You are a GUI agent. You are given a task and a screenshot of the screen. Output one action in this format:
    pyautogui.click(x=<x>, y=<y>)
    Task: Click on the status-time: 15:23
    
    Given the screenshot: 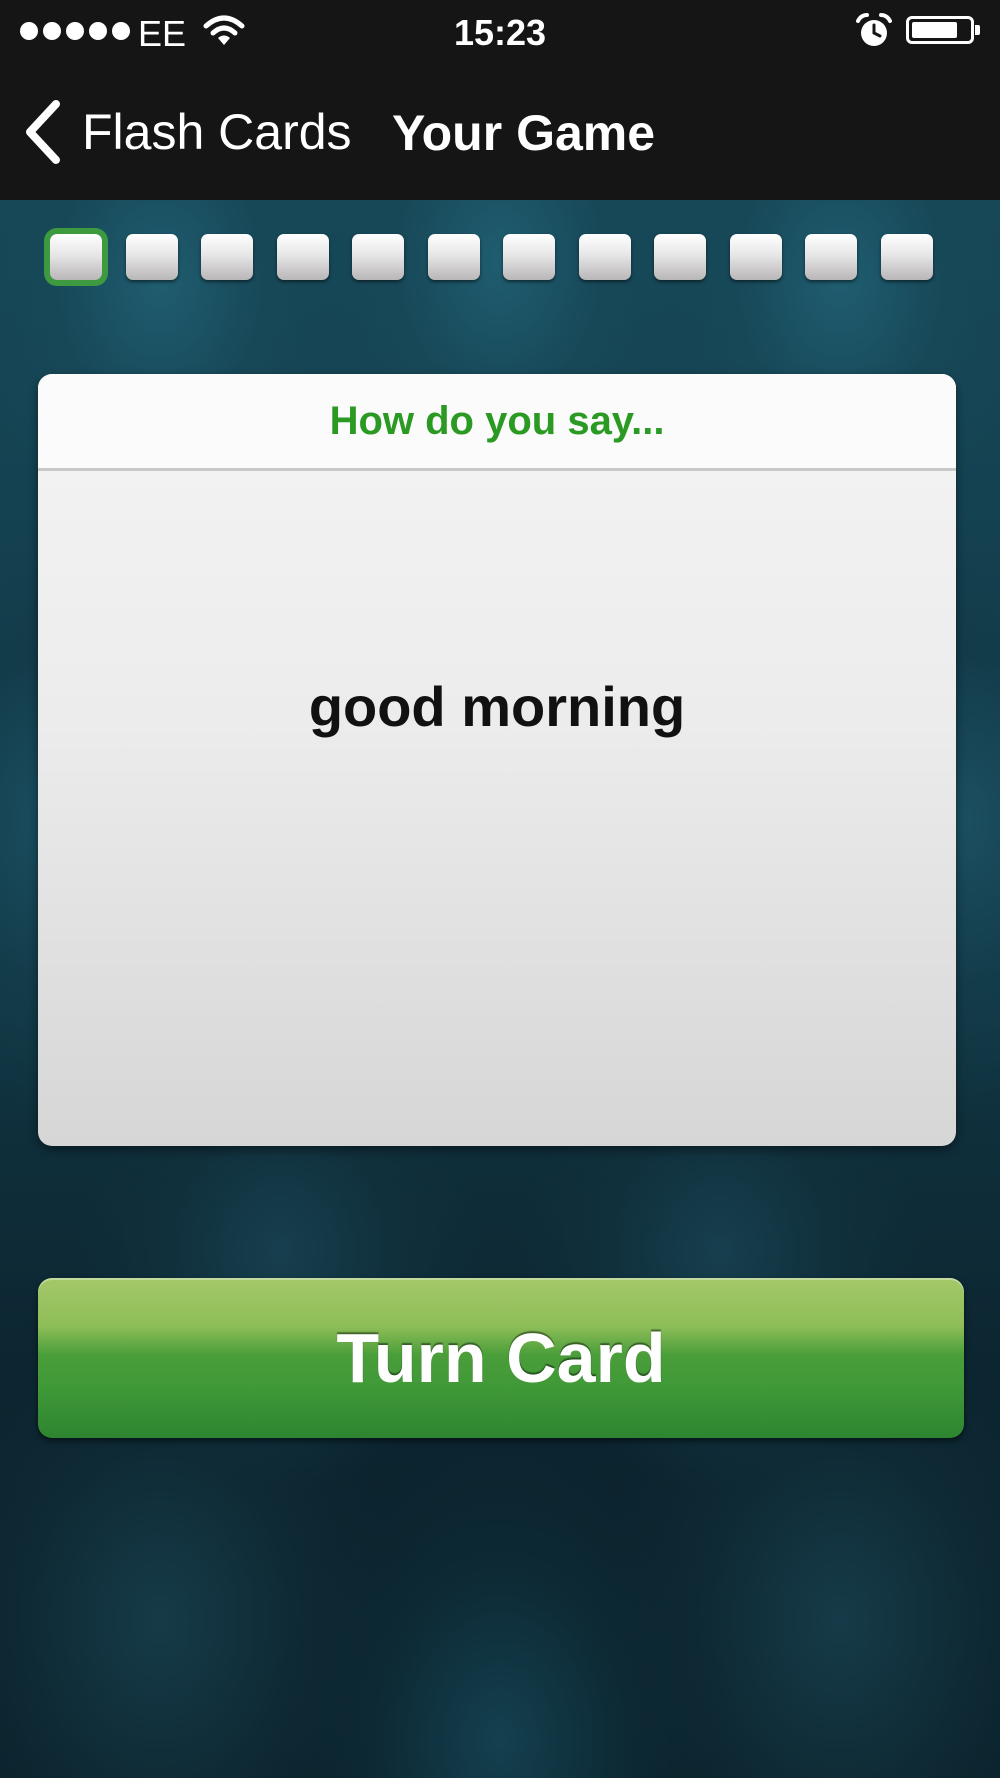 What is the action you would take?
    pyautogui.click(x=500, y=32)
    